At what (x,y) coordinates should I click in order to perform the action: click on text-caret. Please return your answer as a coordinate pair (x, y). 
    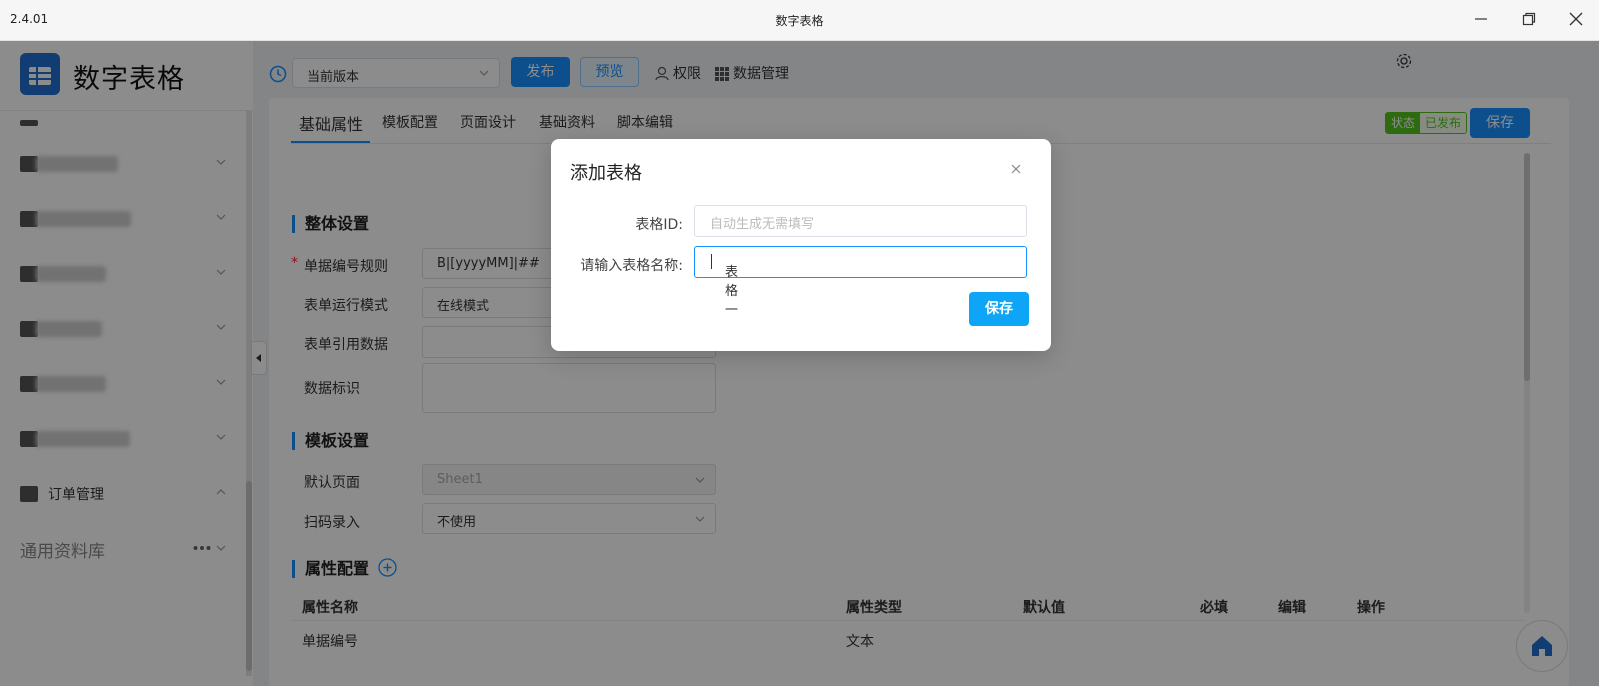
    Looking at the image, I should click on (711, 261).